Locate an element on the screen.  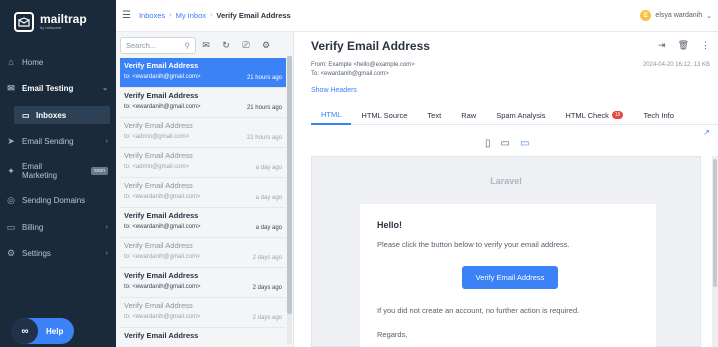
card-icon: ▭ is located at coordinates (11, 226).